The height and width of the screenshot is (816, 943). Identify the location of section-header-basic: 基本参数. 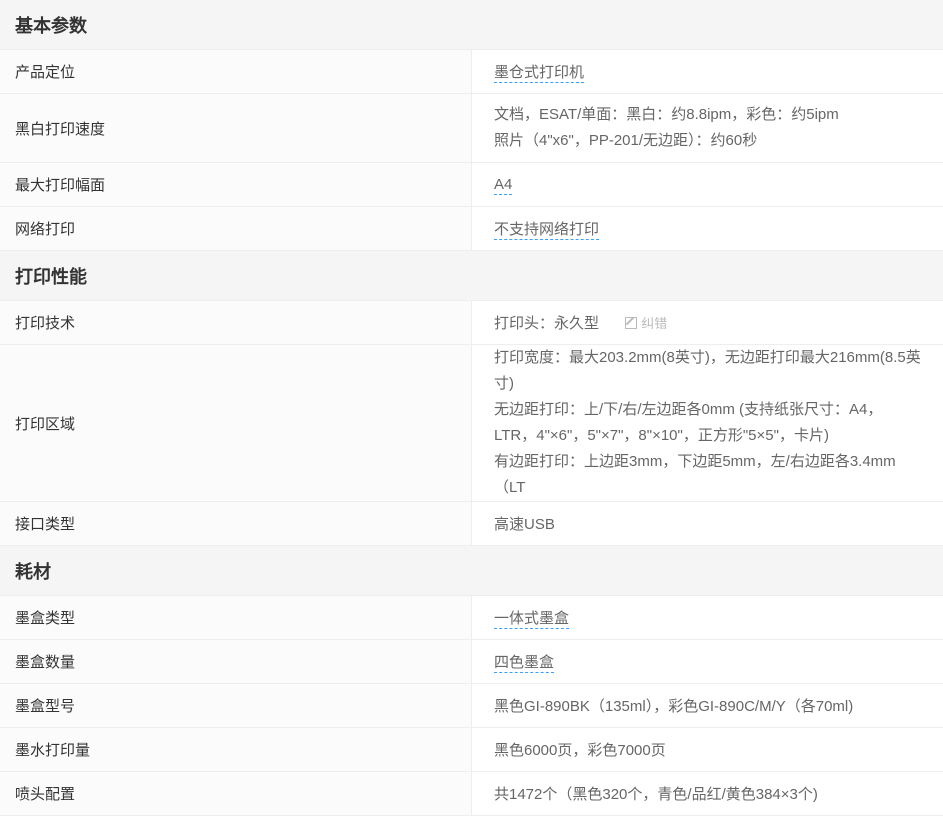
(471, 25).